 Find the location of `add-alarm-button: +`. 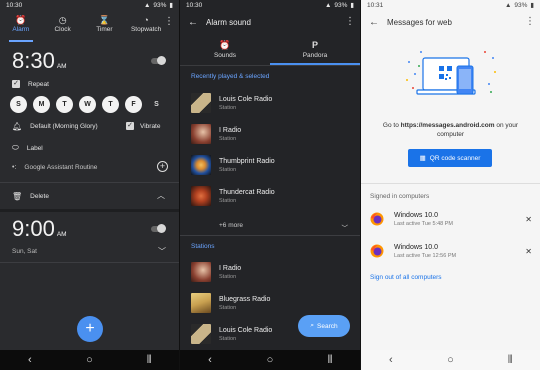

add-alarm-button: + is located at coordinates (90, 329).